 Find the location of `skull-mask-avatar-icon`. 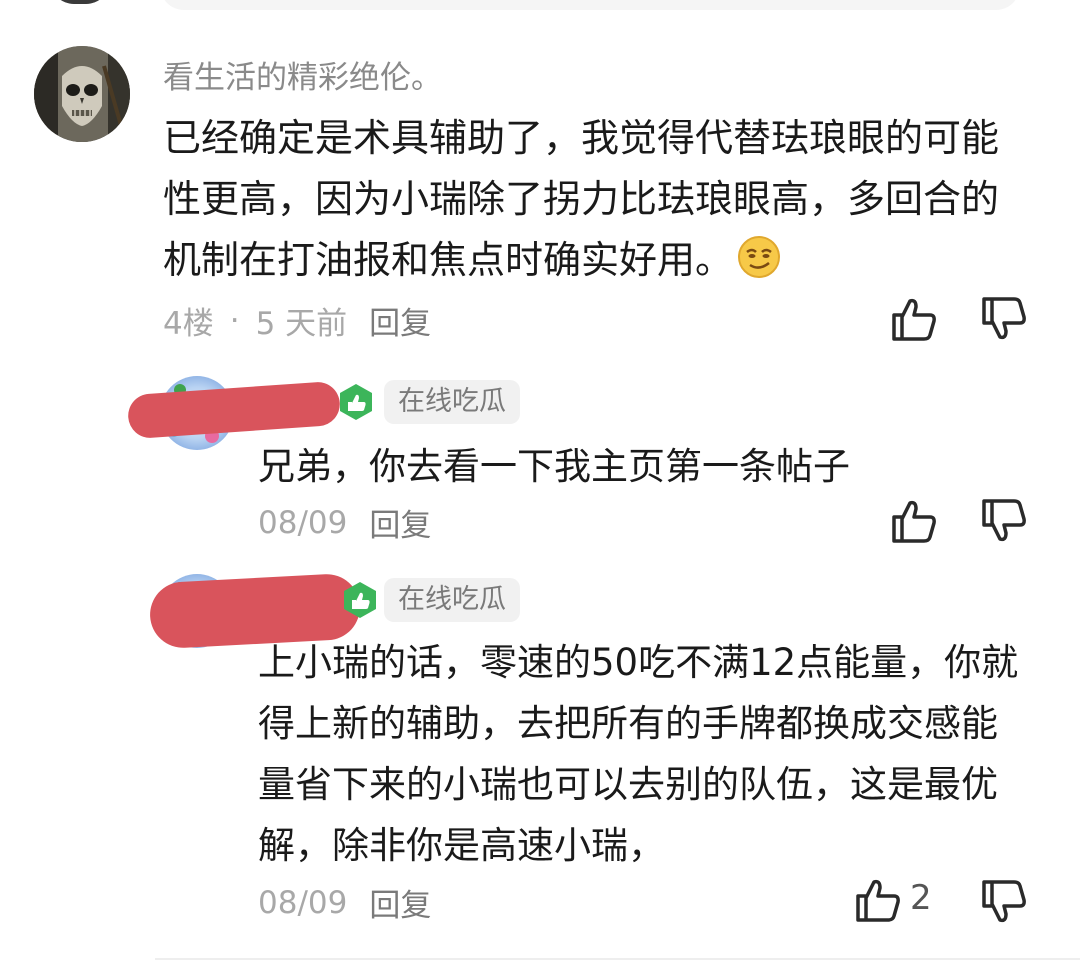

skull-mask-avatar-icon is located at coordinates (82, 94).